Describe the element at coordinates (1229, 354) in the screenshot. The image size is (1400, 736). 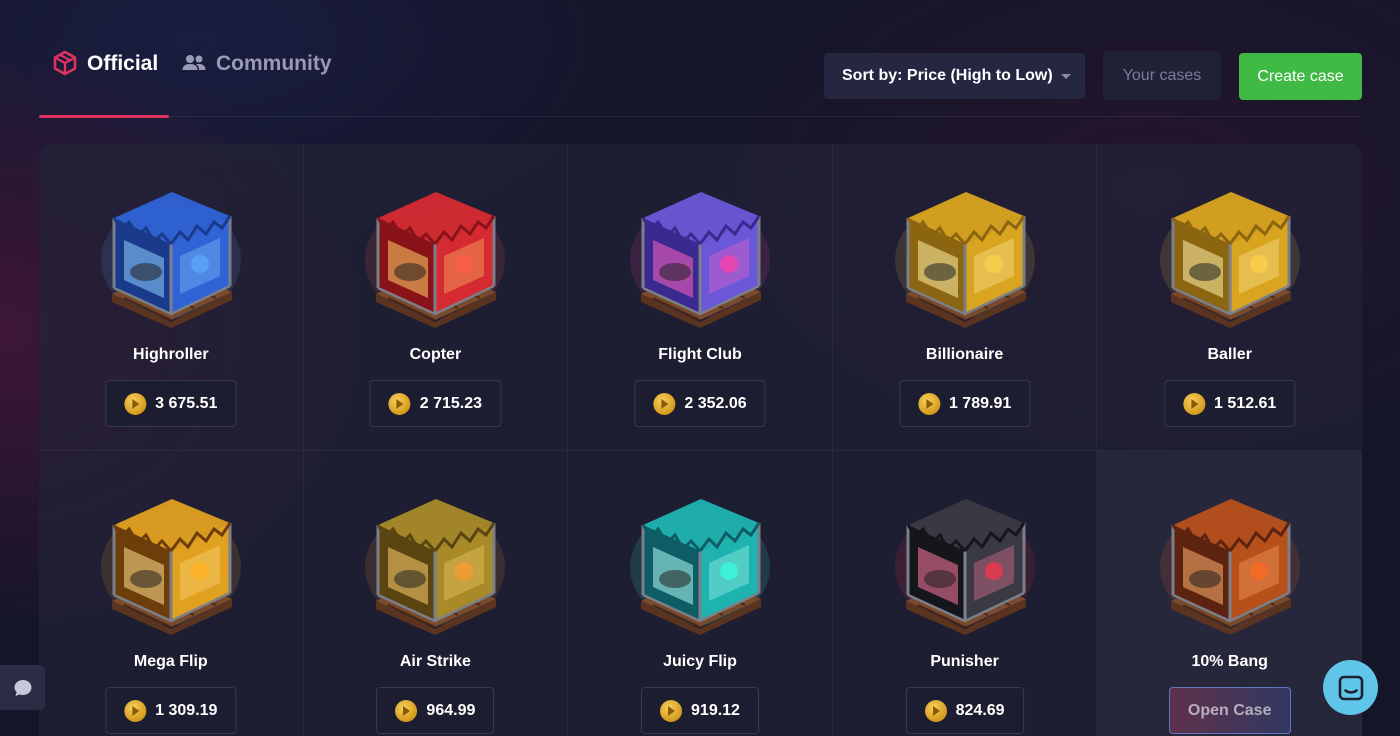
I see `case-name: Baller` at that location.